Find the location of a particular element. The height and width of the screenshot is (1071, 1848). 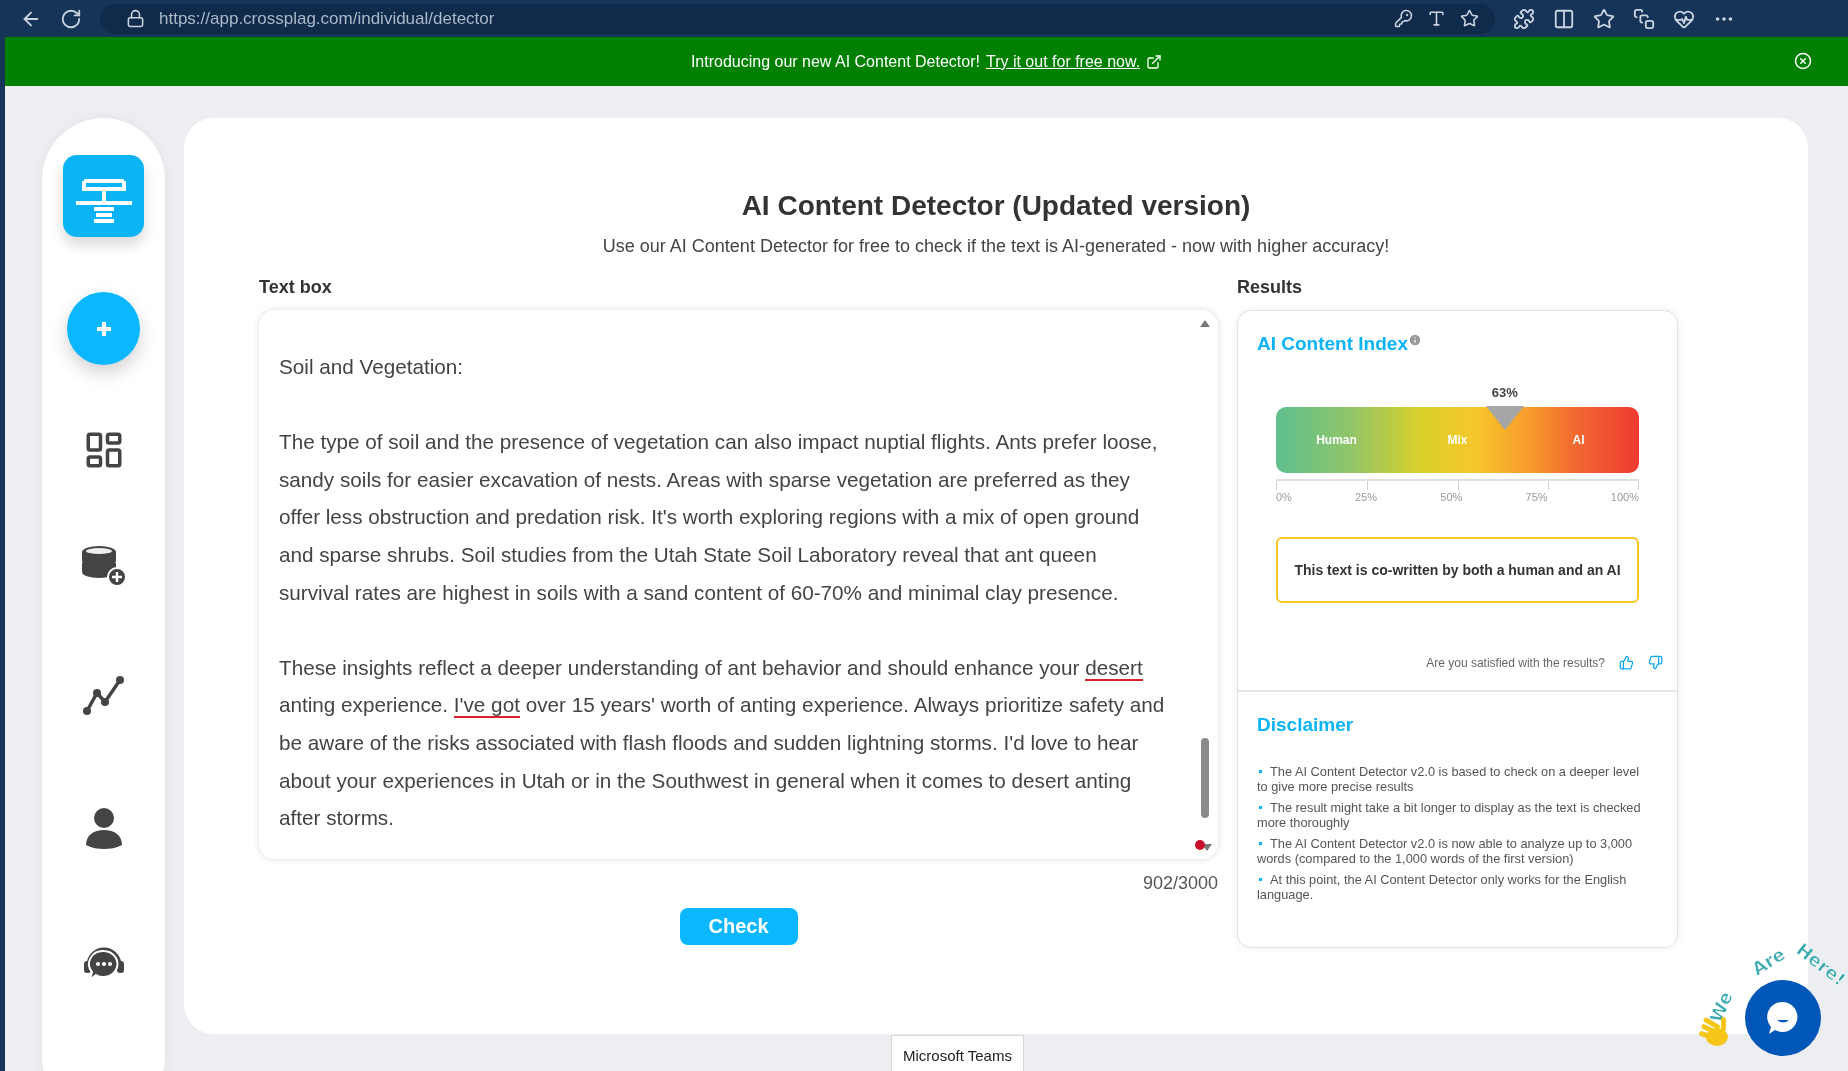

try-it-link: Try it out for free now. is located at coordinates (1063, 61).